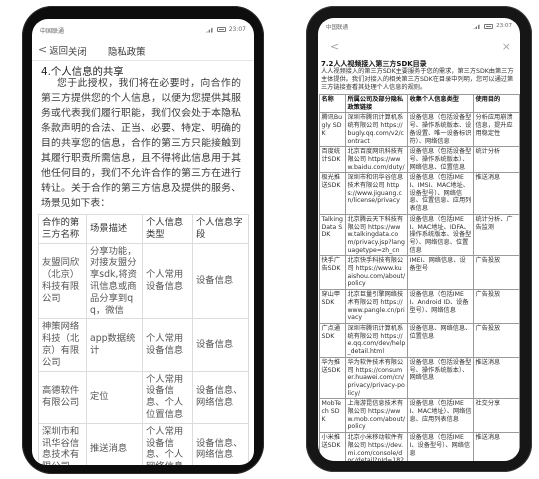 The image size is (539, 479). I want to click on sdk-name-cell: 穿山甲SDK, so click(332, 306).